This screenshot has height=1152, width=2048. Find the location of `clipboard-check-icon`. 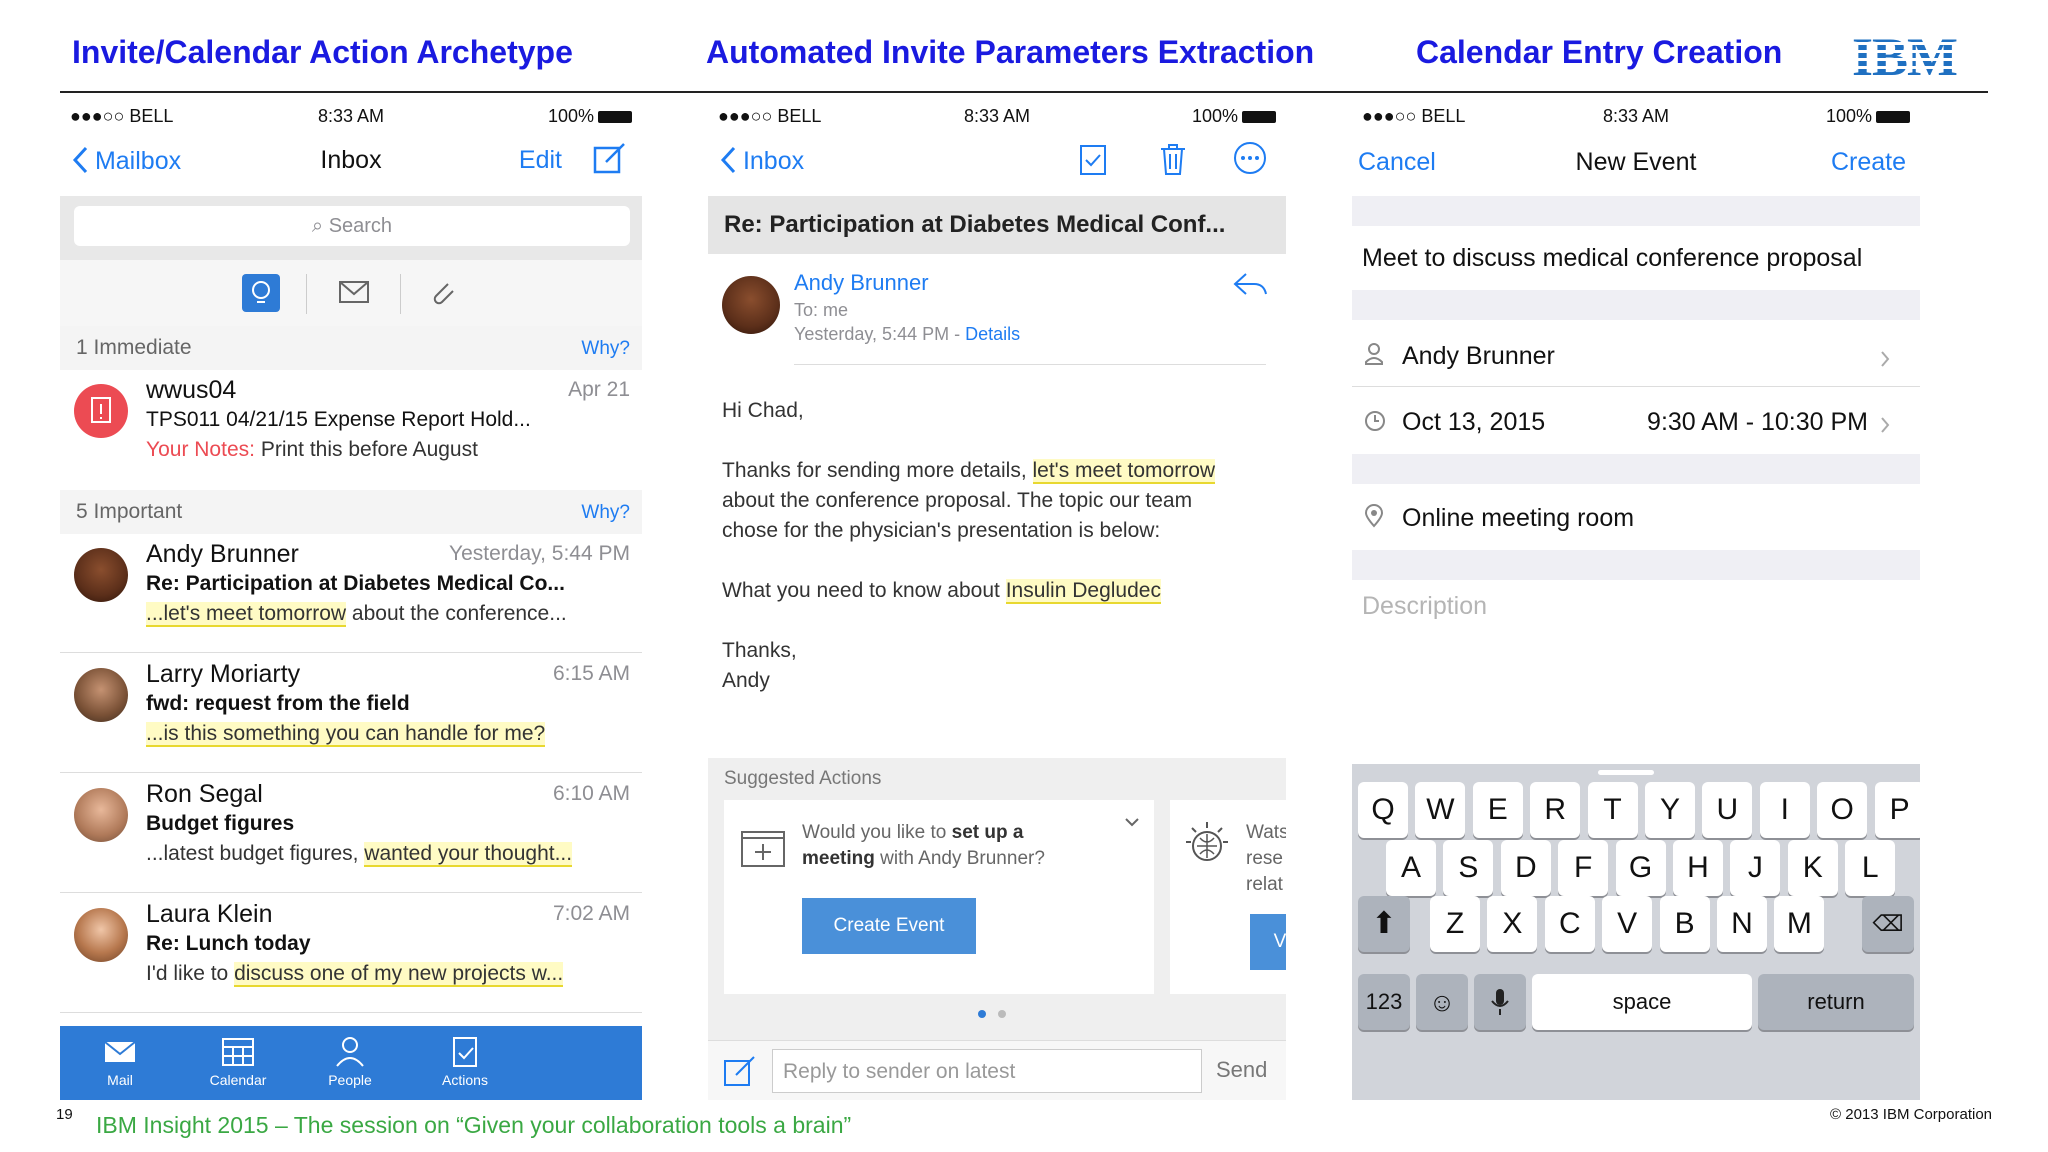

clipboard-check-icon is located at coordinates (1093, 162).